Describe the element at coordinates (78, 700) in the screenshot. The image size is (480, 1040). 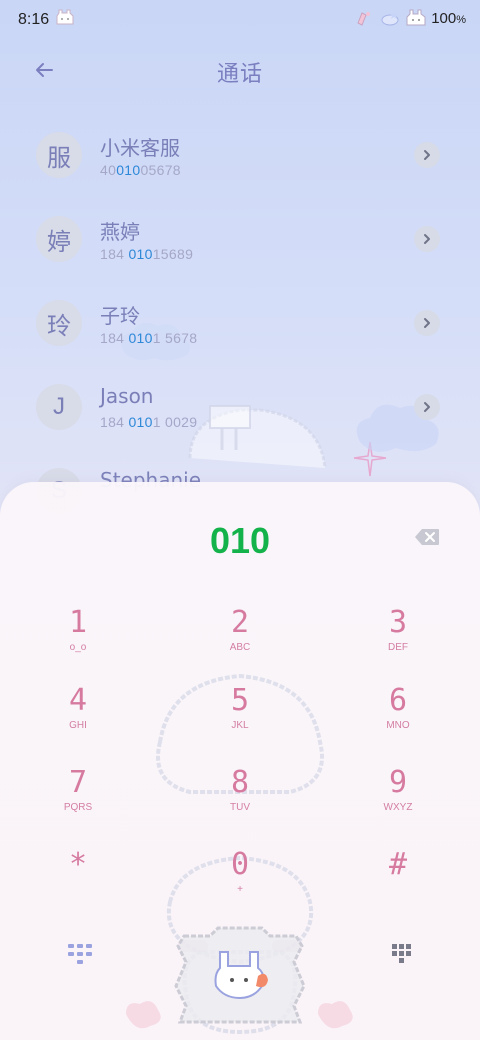
I see `key-digit: 4` at that location.